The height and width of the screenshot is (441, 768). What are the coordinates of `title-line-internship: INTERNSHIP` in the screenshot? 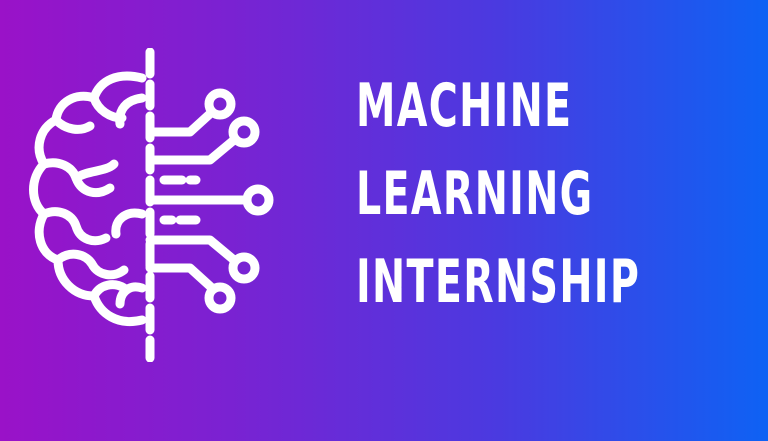 It's located at (498, 282).